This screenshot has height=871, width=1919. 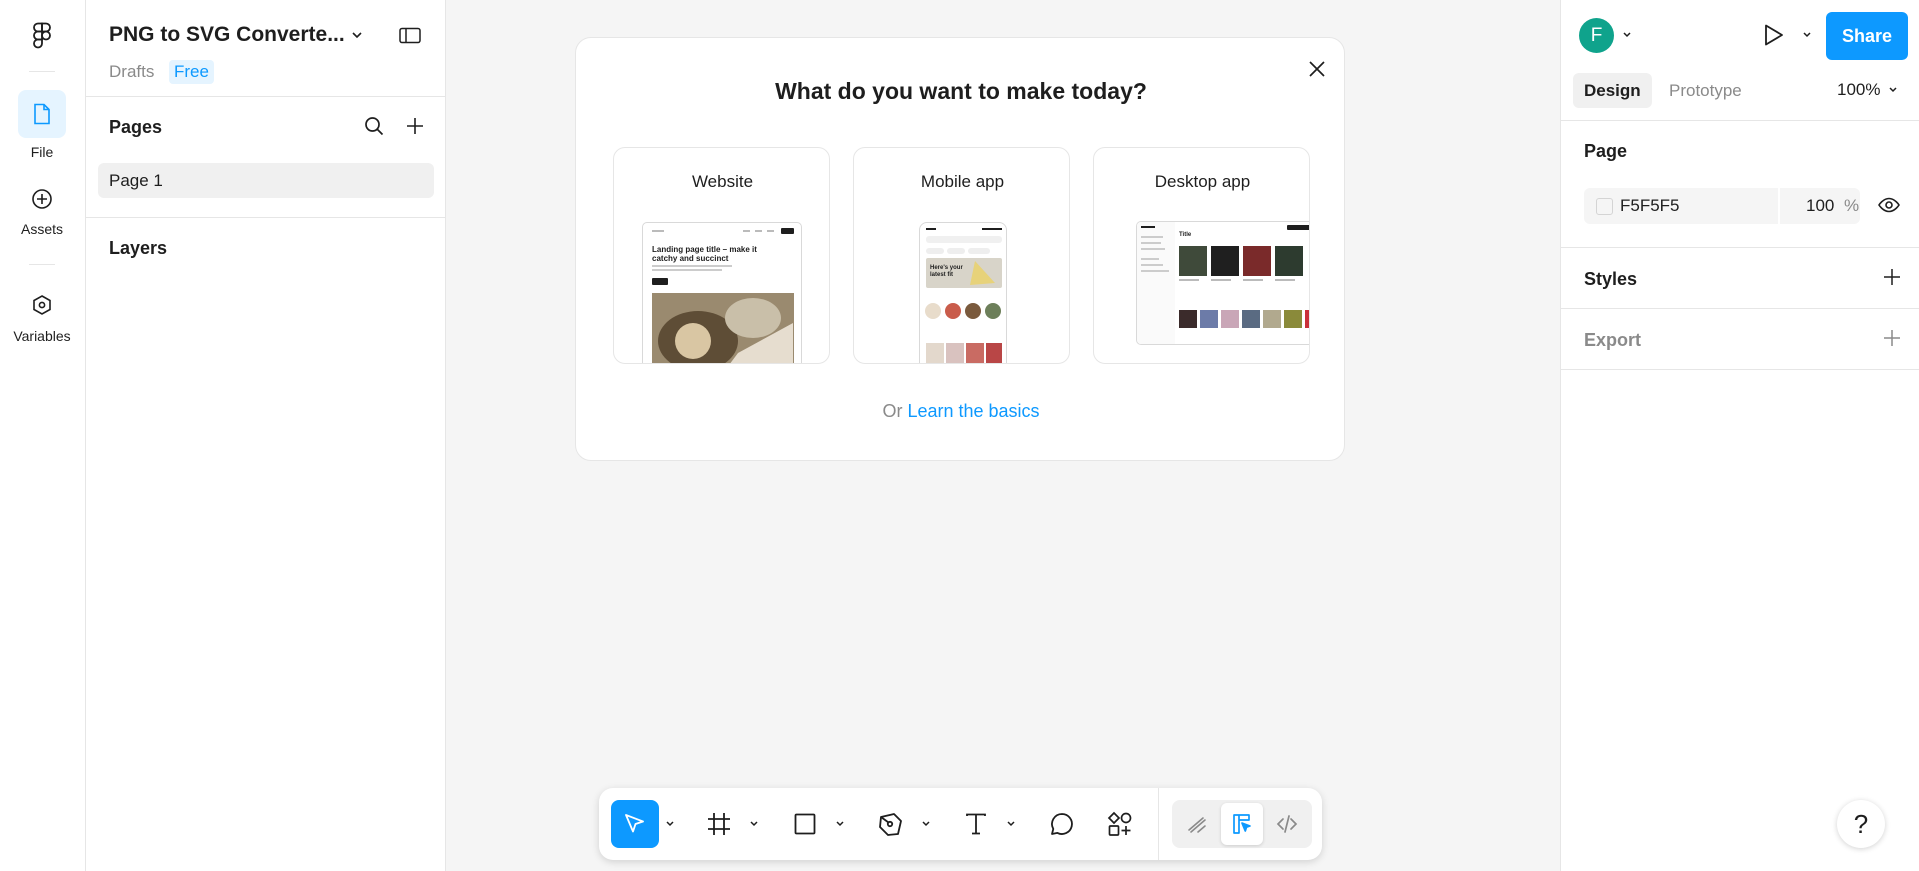 What do you see at coordinates (963, 295) in the screenshot?
I see `mobile-app-thumbnail-graphic` at bounding box center [963, 295].